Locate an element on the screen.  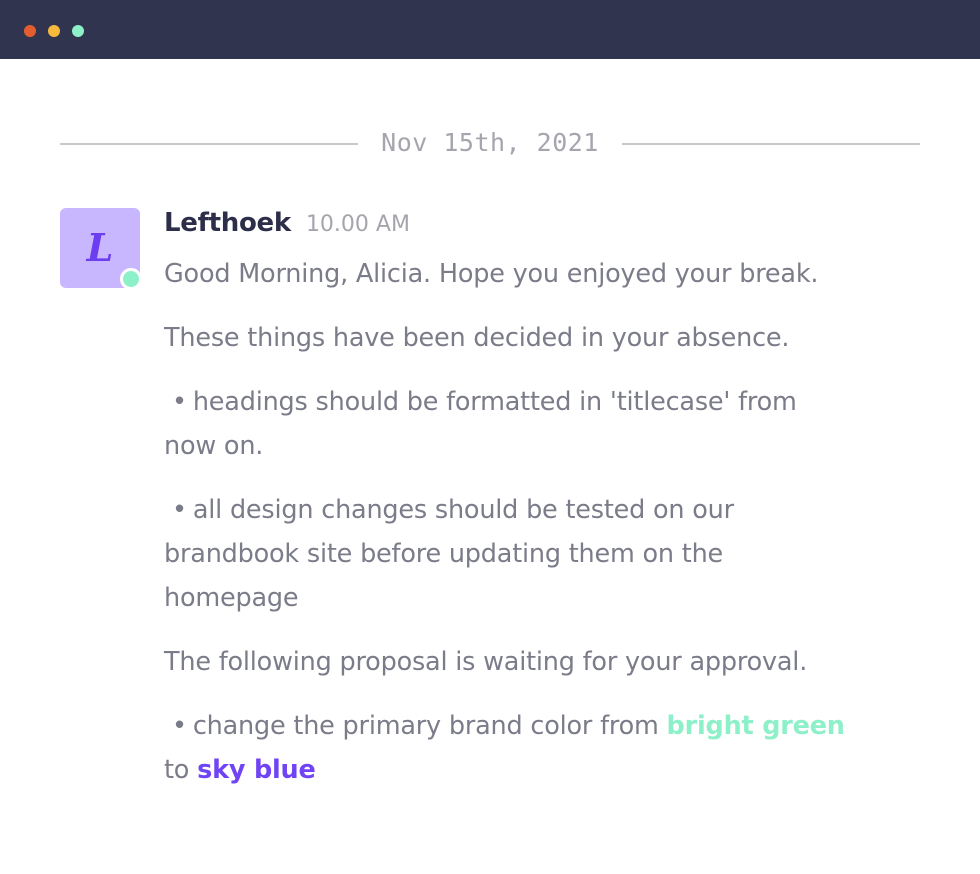
list-item-text: now on. is located at coordinates (214, 446).